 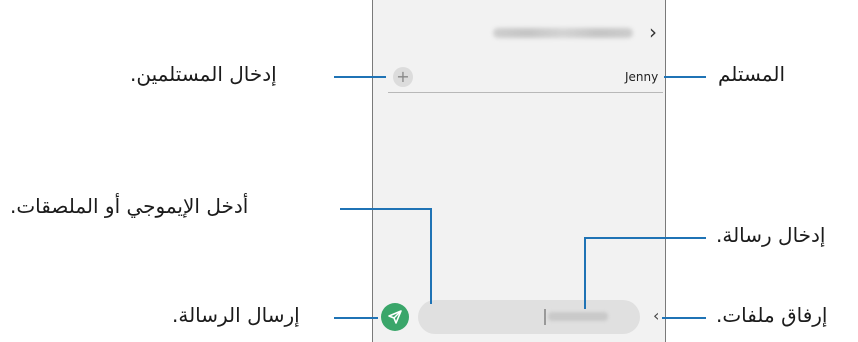 I want to click on paper-plane-icon, so click(x=395, y=317).